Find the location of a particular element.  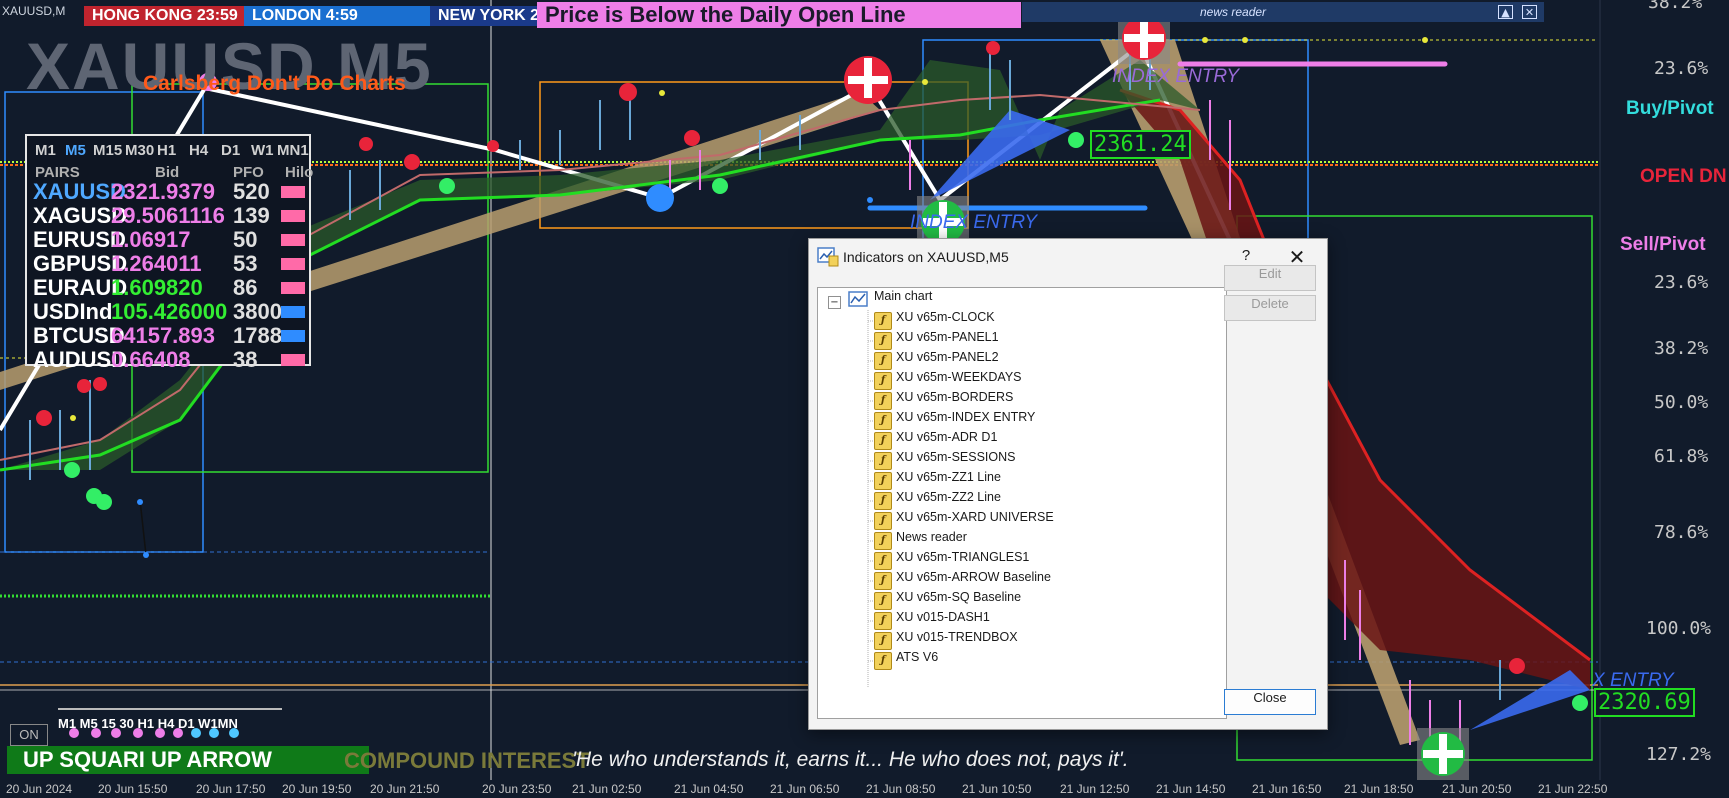

price-position-banner: Price is Below the Daily Open Line is located at coordinates (779, 15).